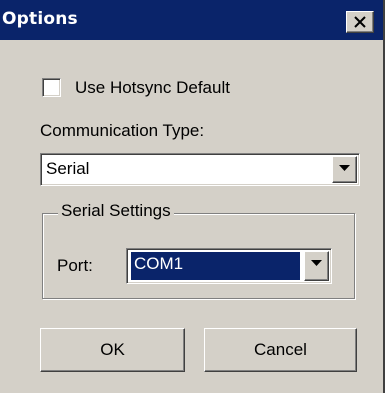 The width and height of the screenshot is (385, 394). Describe the element at coordinates (200, 169) in the screenshot. I see `communication-type-select: Serial` at that location.